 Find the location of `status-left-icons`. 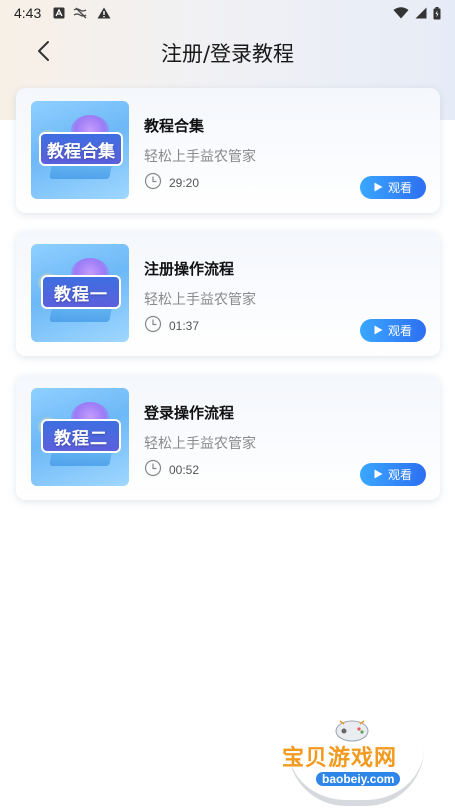

status-left-icons is located at coordinates (82, 13).